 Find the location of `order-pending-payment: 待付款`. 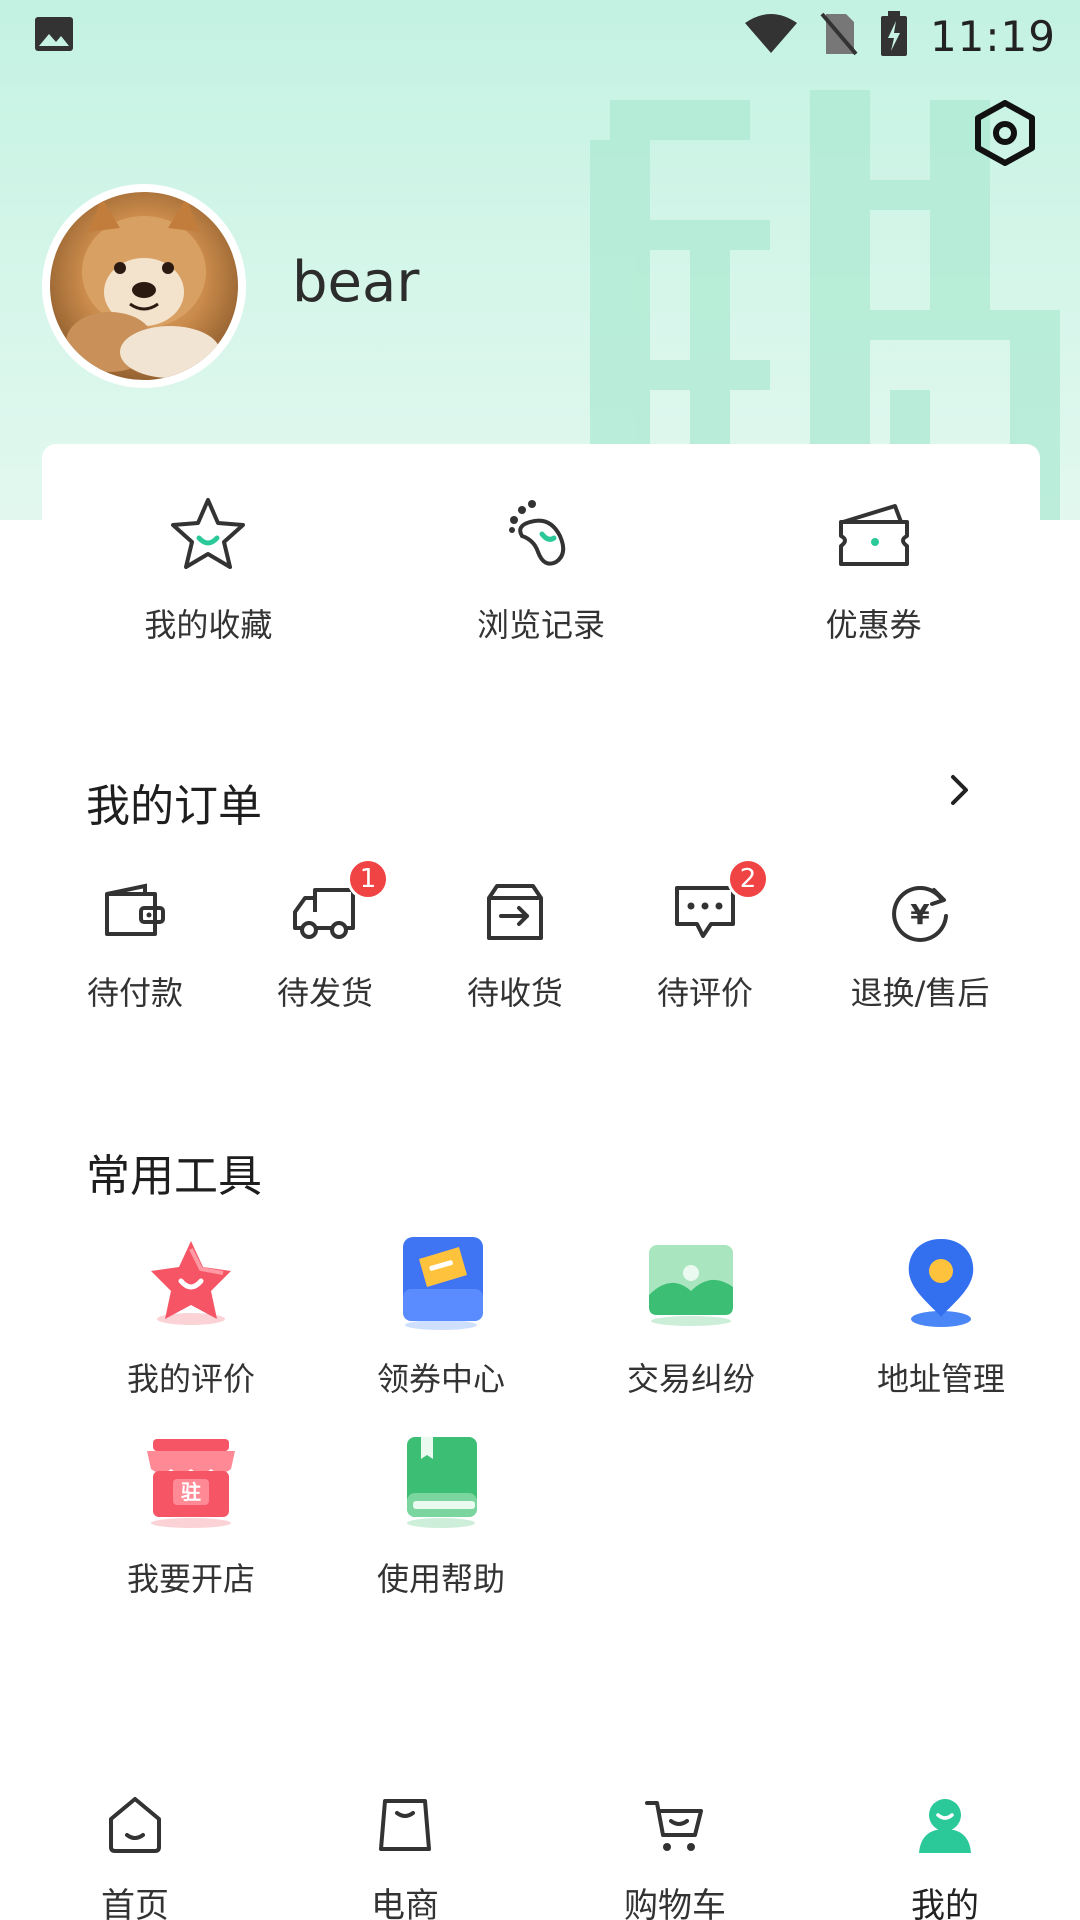

order-pending-payment: 待付款 is located at coordinates (135, 943).